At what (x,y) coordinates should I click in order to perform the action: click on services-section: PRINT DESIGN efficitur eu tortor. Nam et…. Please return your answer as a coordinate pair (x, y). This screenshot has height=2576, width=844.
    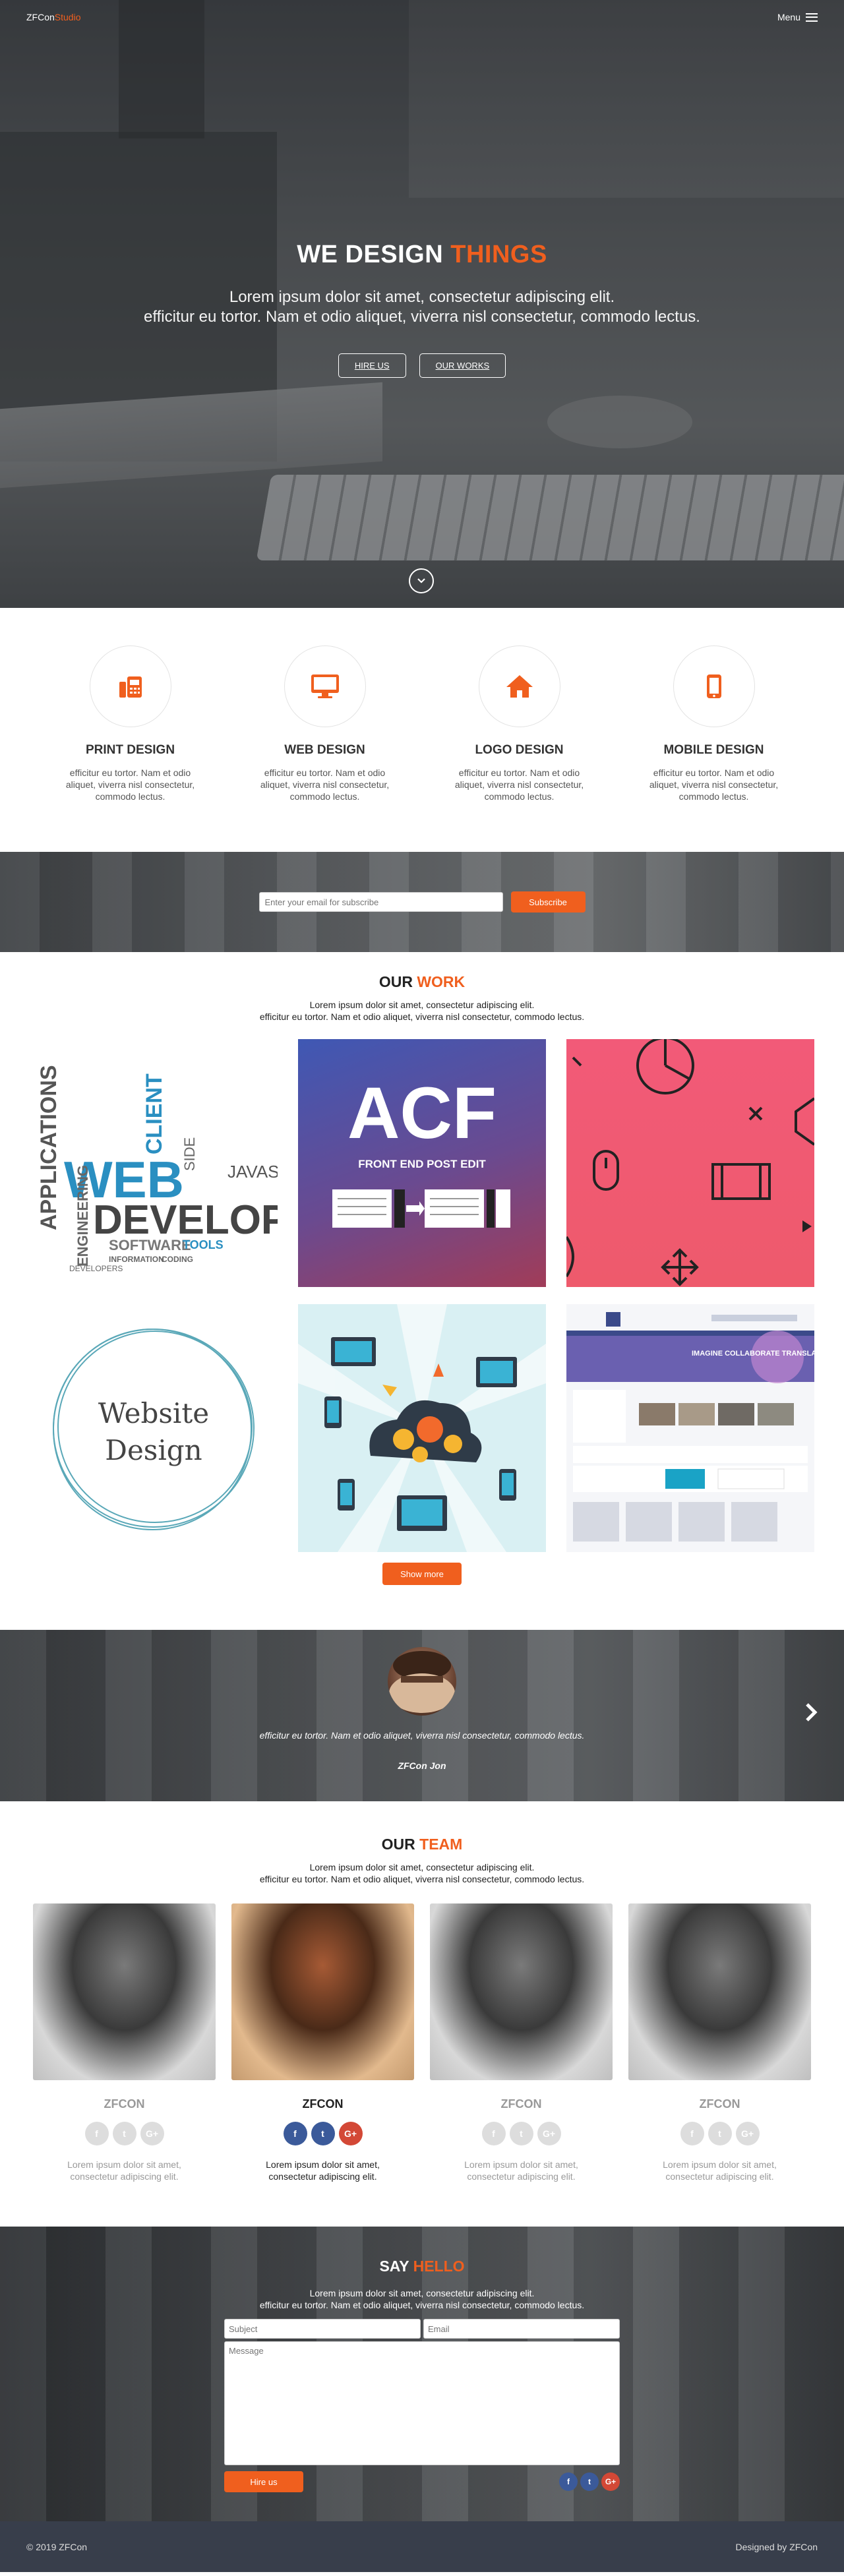
    Looking at the image, I should click on (422, 730).